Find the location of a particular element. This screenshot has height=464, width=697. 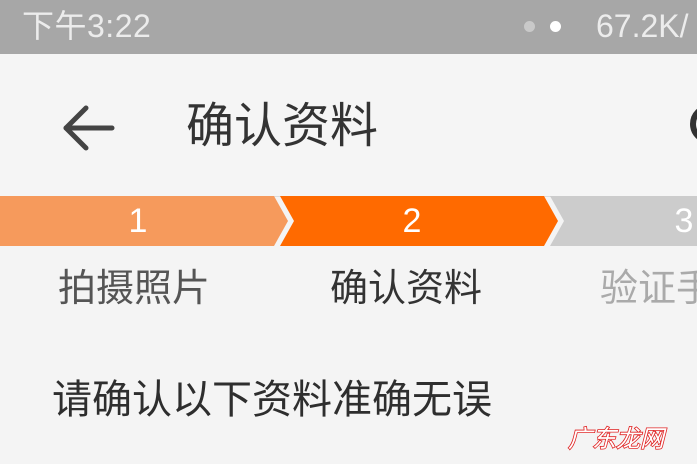

arrow-left-icon is located at coordinates (89, 128).